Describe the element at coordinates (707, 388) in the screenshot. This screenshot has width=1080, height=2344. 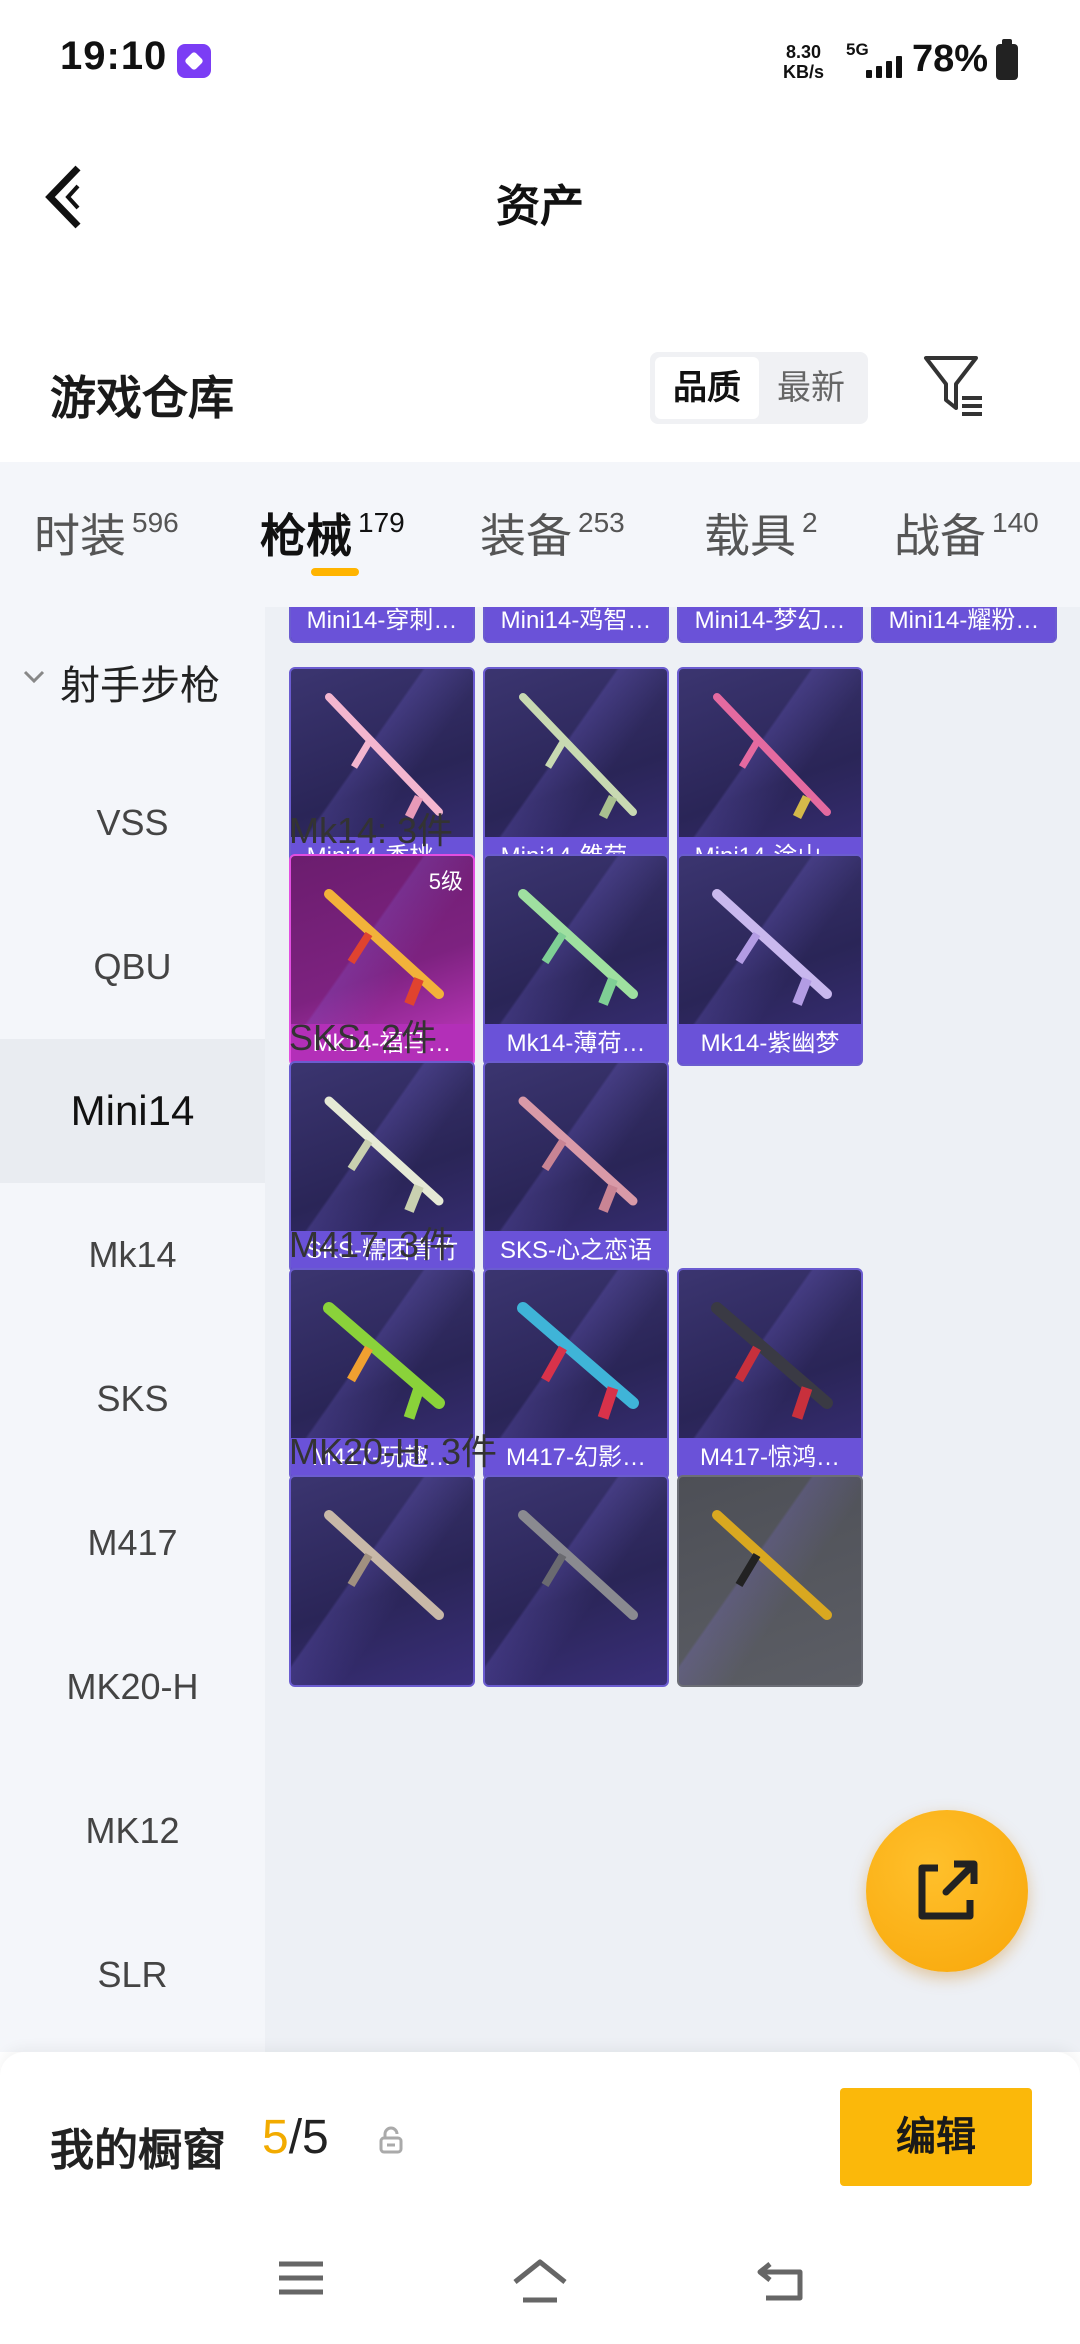
I see `sort-option-quality: 品质` at that location.